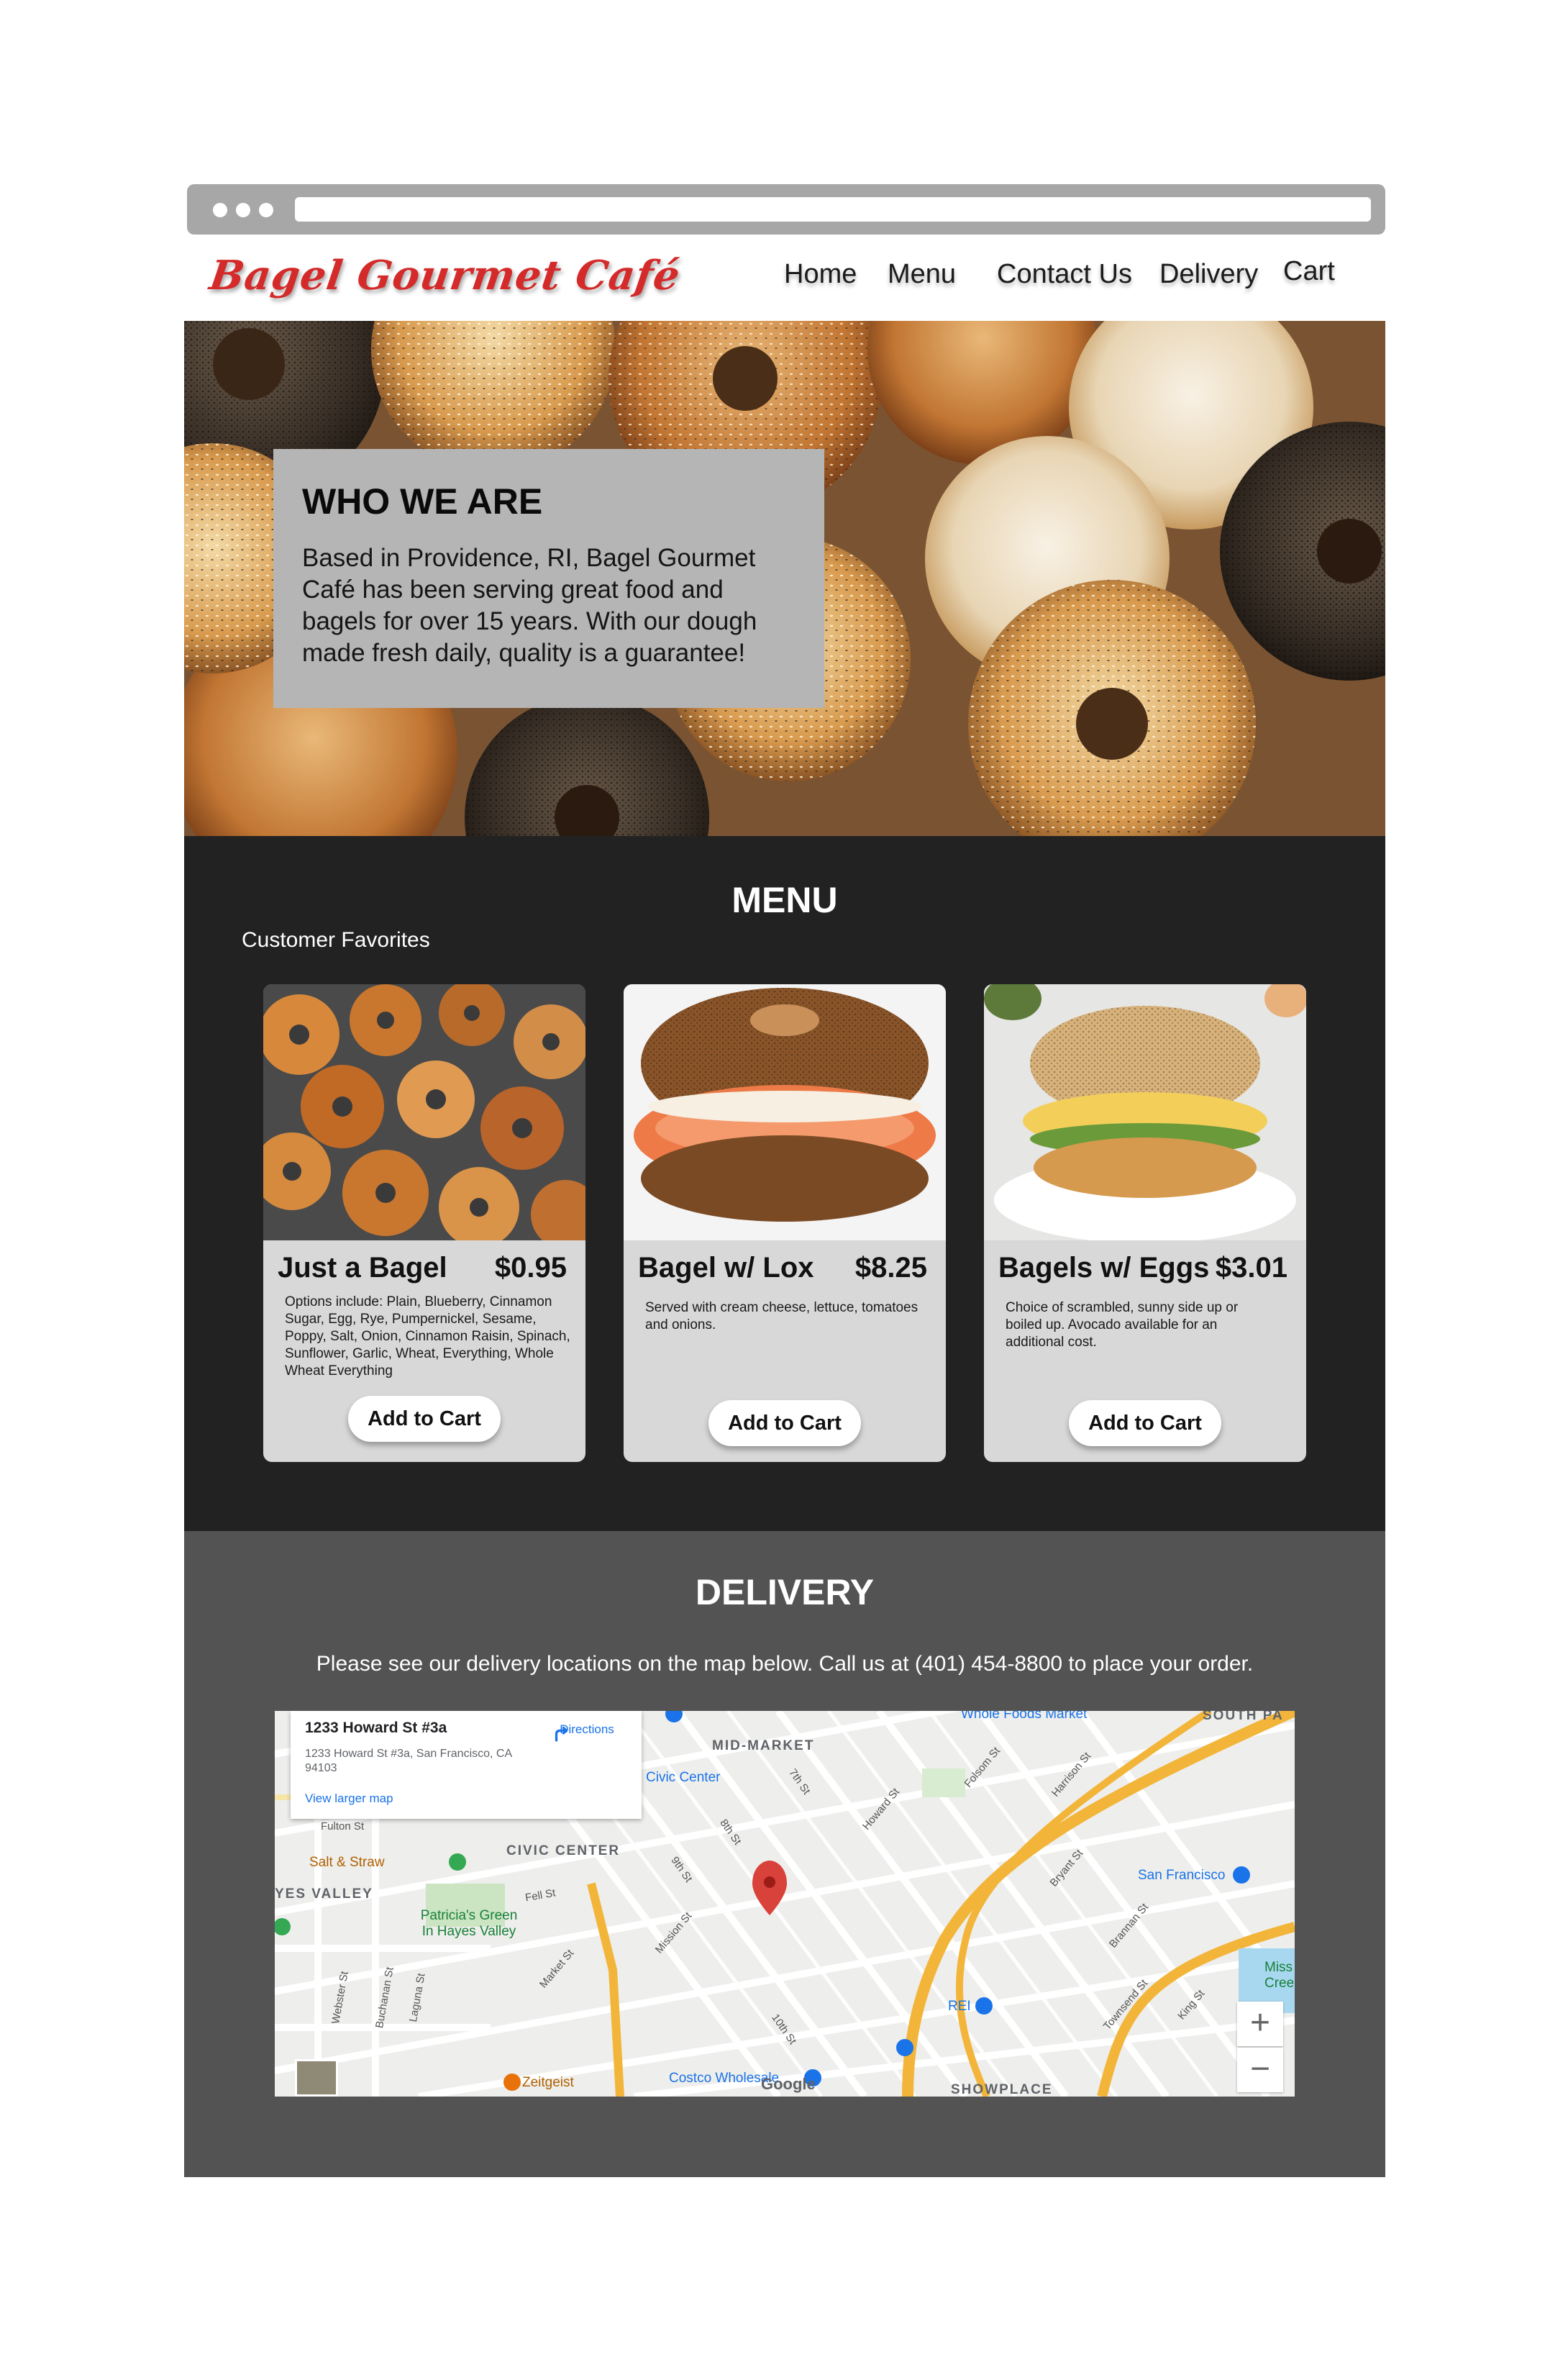 Image resolution: width=1568 pixels, height=2357 pixels. What do you see at coordinates (785, 900) in the screenshot?
I see `menu-heading: MENU` at bounding box center [785, 900].